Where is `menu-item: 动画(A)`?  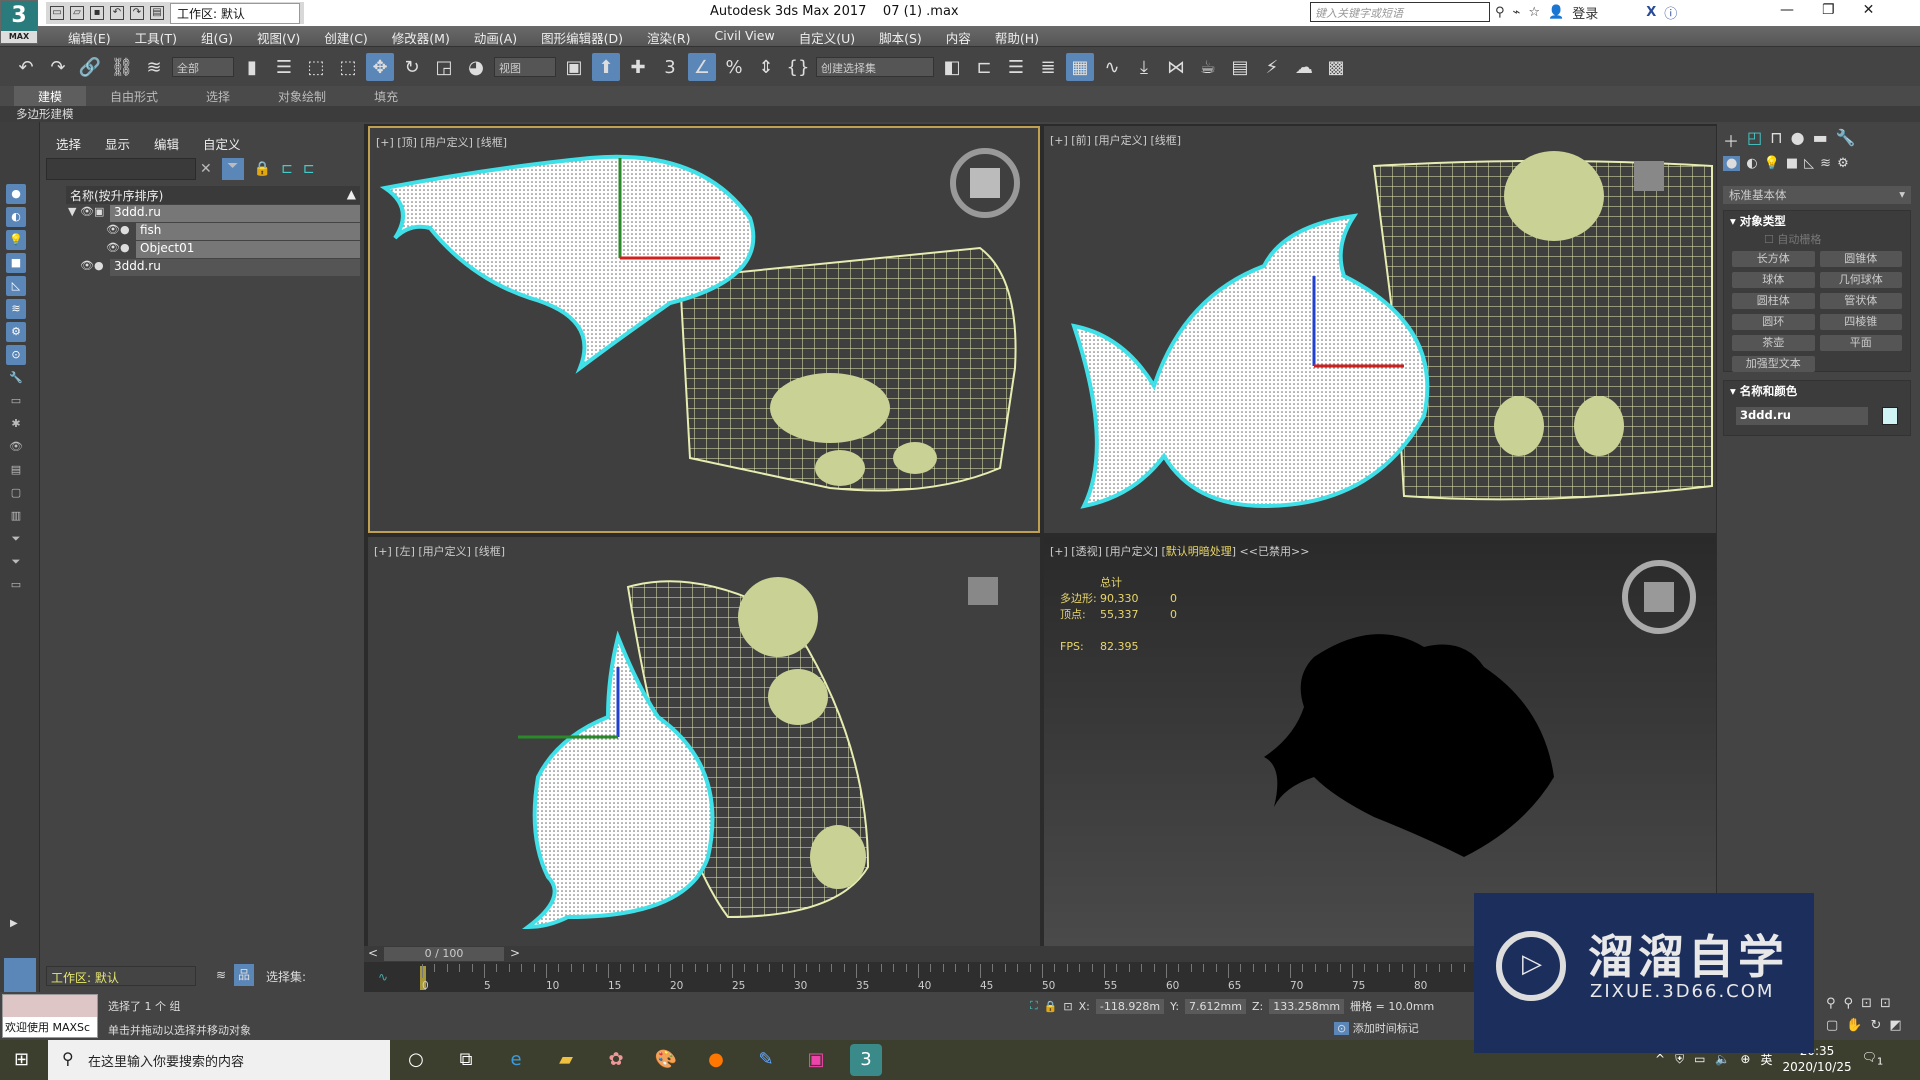
menu-item: 动画(A) is located at coordinates (495, 36).